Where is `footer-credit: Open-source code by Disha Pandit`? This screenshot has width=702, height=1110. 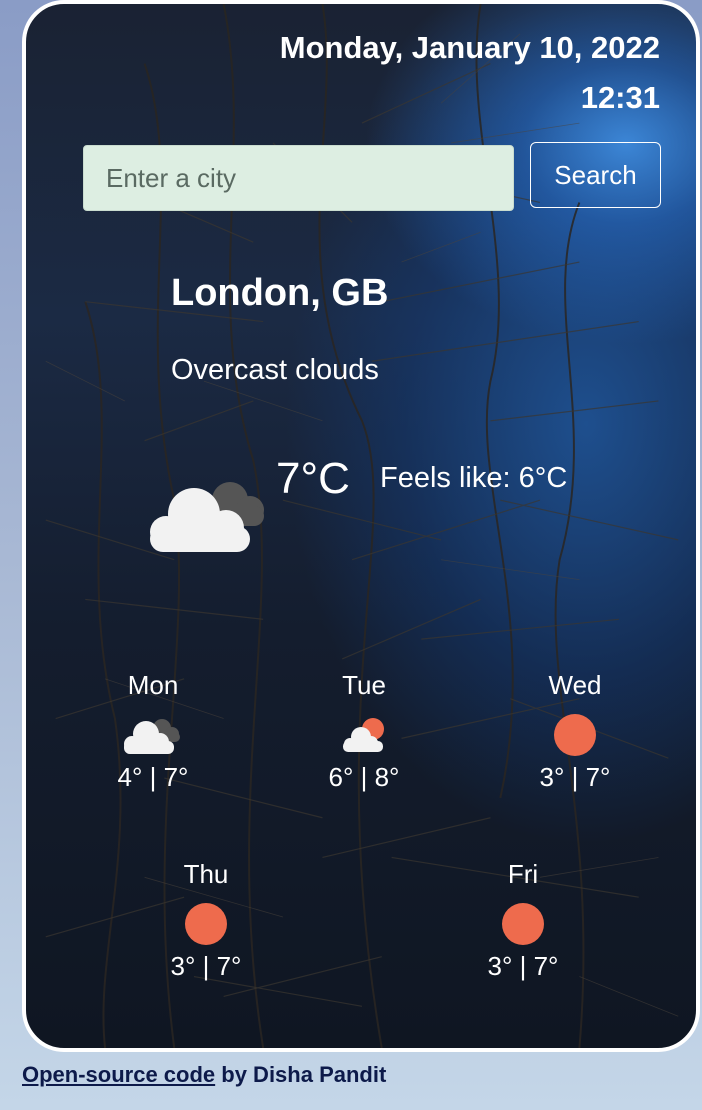 footer-credit: Open-source code by Disha Pandit is located at coordinates (204, 1075).